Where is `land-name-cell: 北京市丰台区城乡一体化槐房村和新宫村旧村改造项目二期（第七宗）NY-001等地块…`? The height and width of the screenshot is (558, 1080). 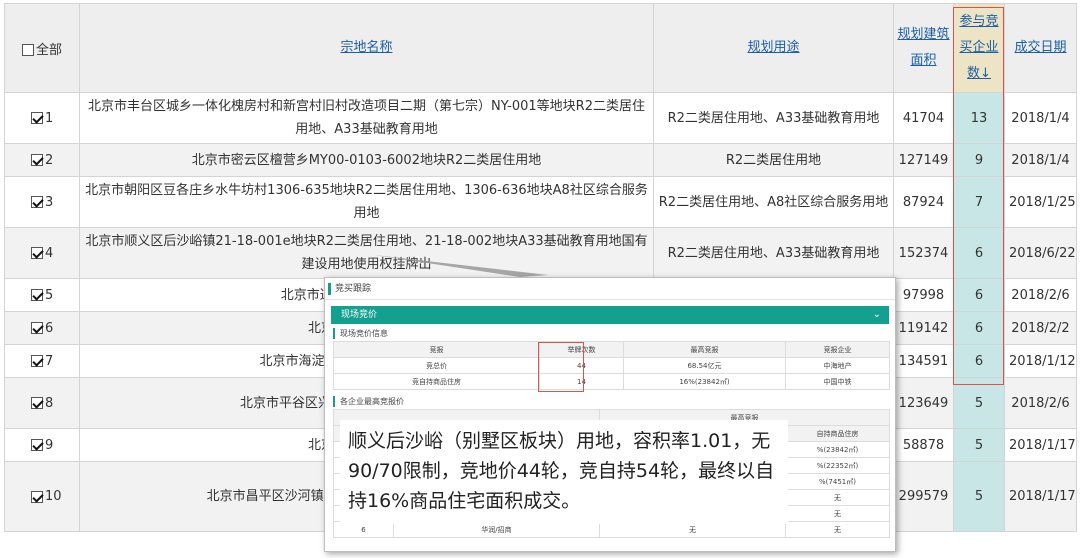
land-name-cell: 北京市丰台区城乡一体化槐房村和新宫村旧村改造项目二期（第七宗）NY-001等地块… is located at coordinates (366, 118).